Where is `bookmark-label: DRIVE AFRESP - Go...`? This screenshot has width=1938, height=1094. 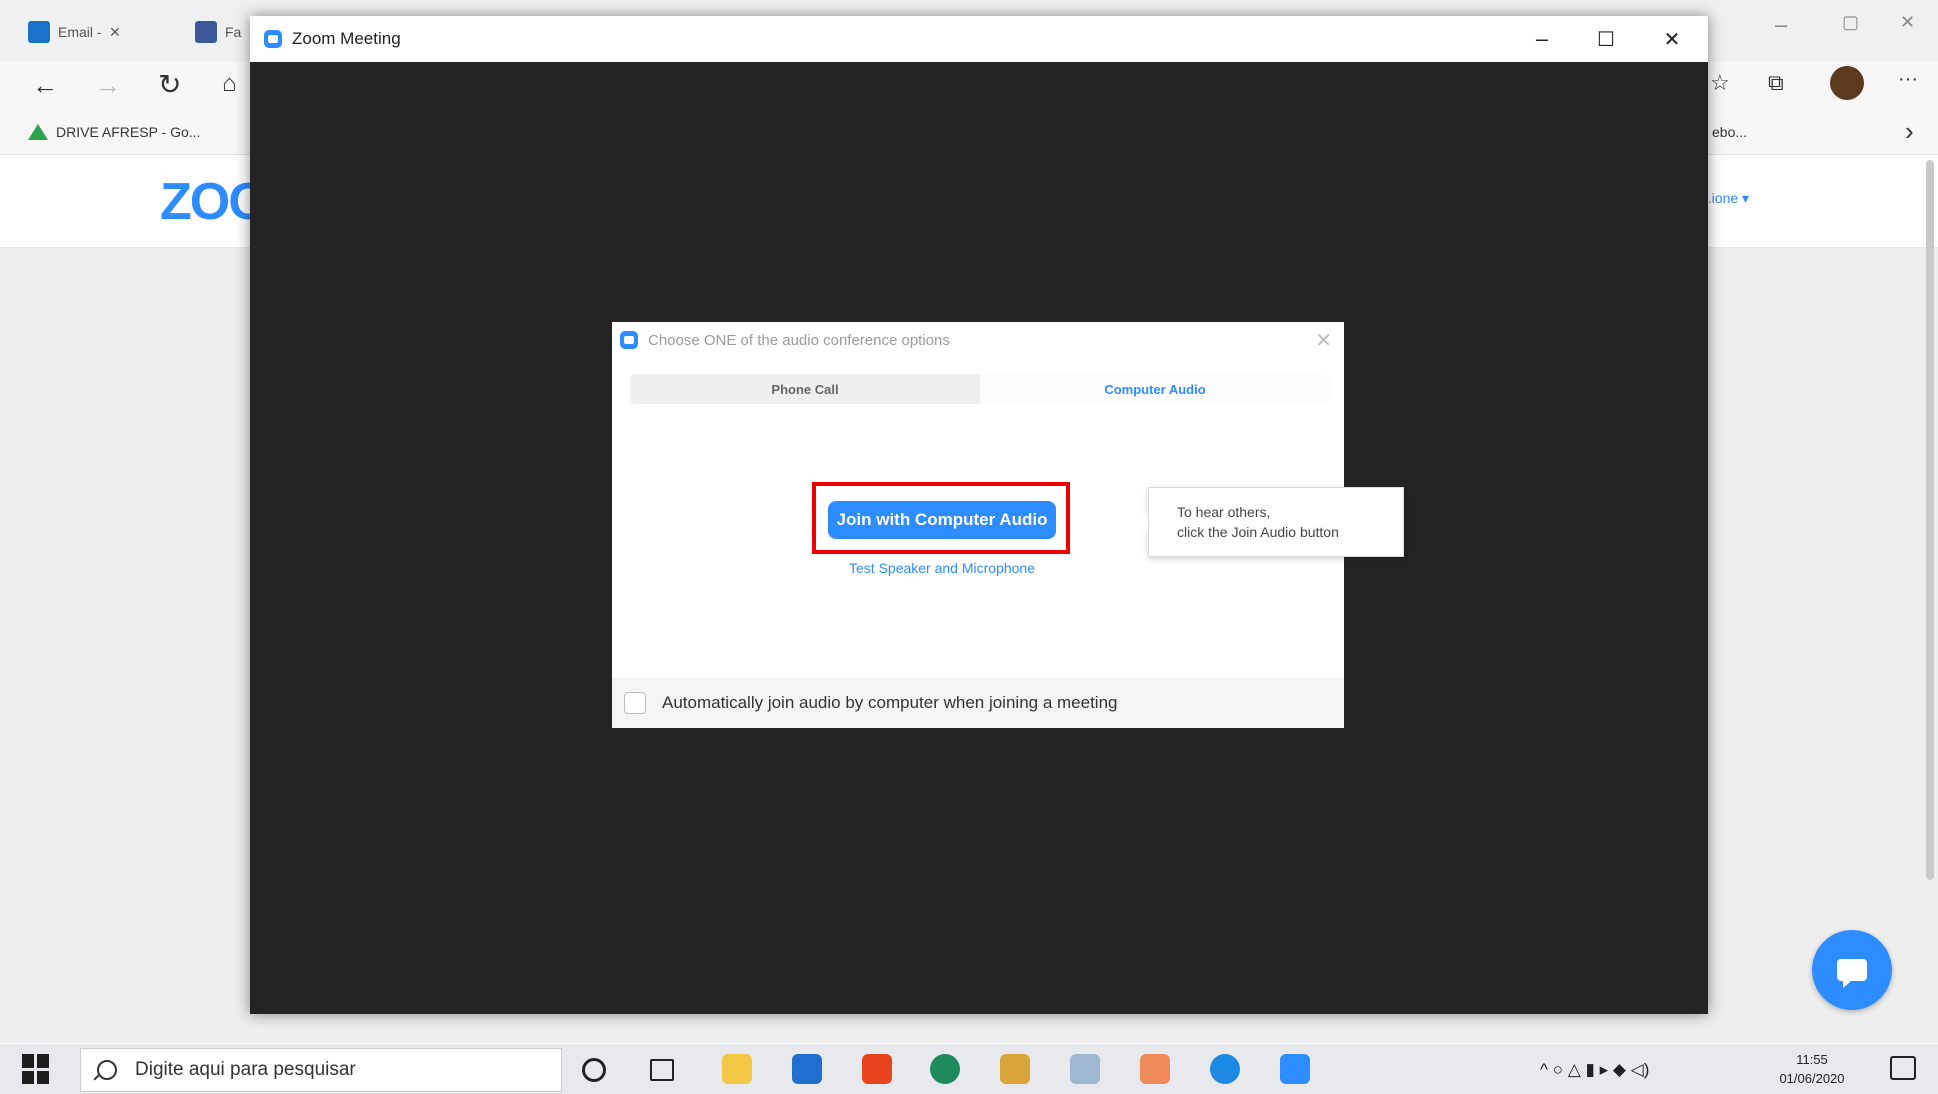 bookmark-label: DRIVE AFRESP - Go... is located at coordinates (128, 132).